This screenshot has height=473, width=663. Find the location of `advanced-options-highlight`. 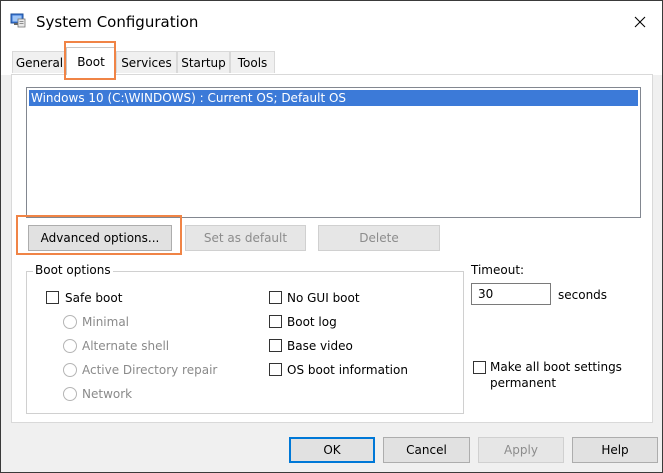

advanced-options-highlight is located at coordinates (99, 235).